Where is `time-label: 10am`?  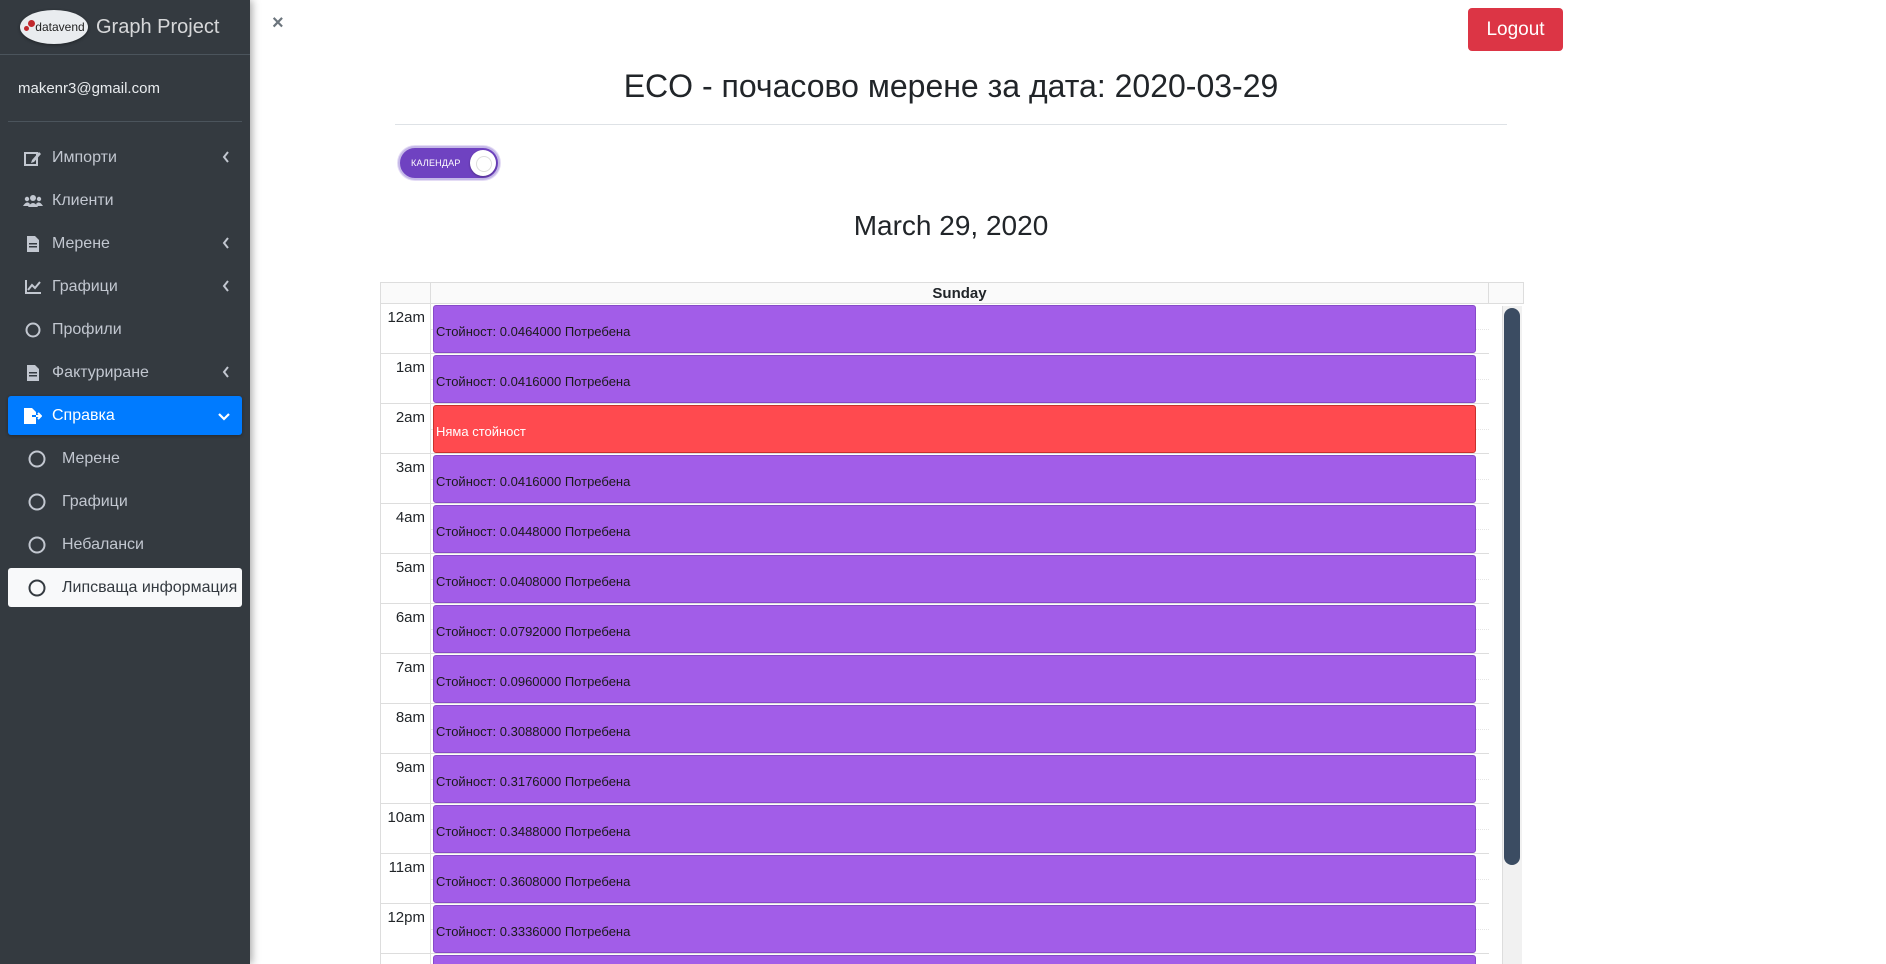
time-label: 10am is located at coordinates (406, 829).